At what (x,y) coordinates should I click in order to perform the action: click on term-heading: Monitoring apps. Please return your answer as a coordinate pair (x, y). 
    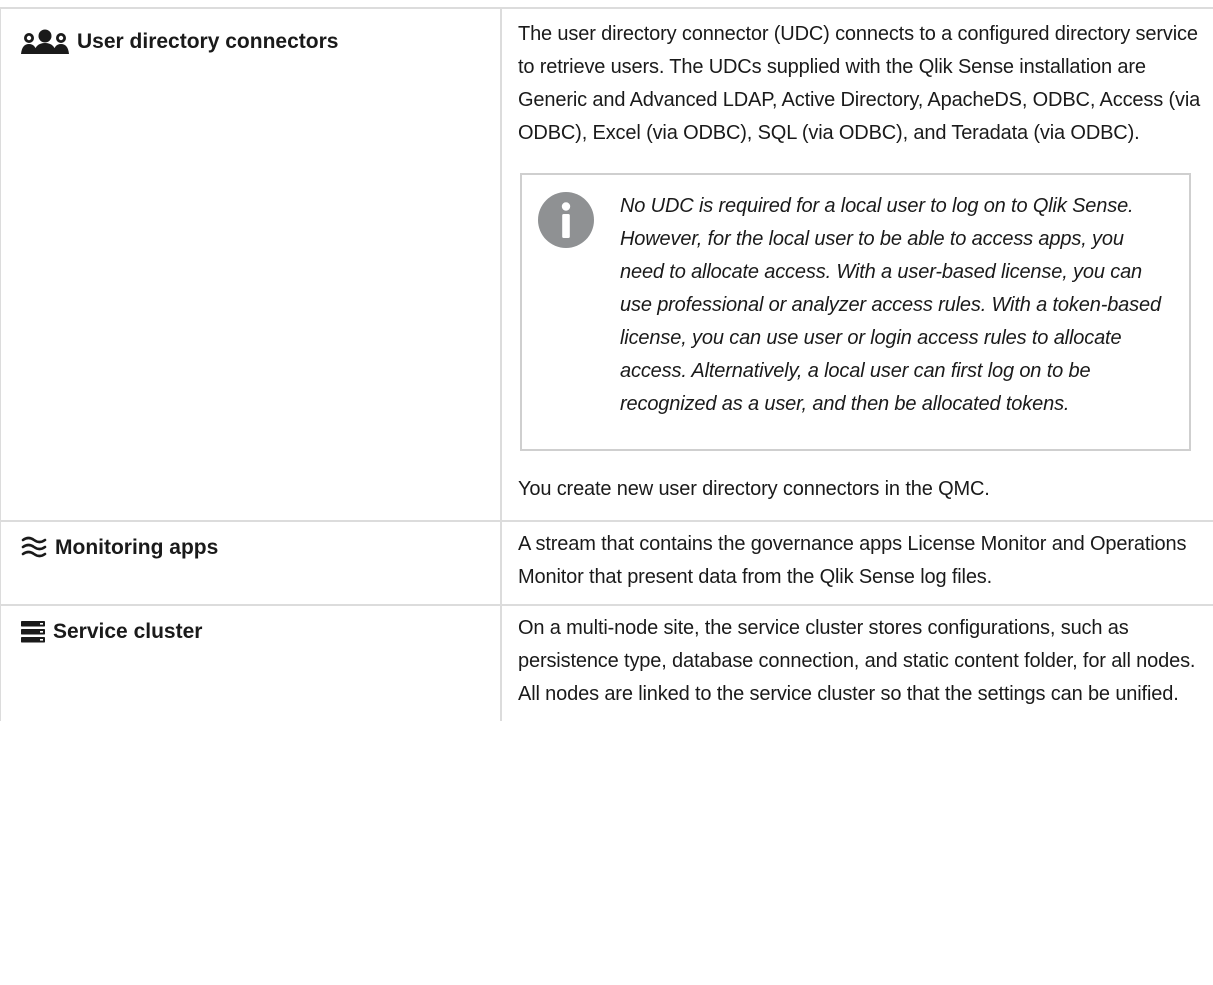
    Looking at the image, I should click on (260, 548).